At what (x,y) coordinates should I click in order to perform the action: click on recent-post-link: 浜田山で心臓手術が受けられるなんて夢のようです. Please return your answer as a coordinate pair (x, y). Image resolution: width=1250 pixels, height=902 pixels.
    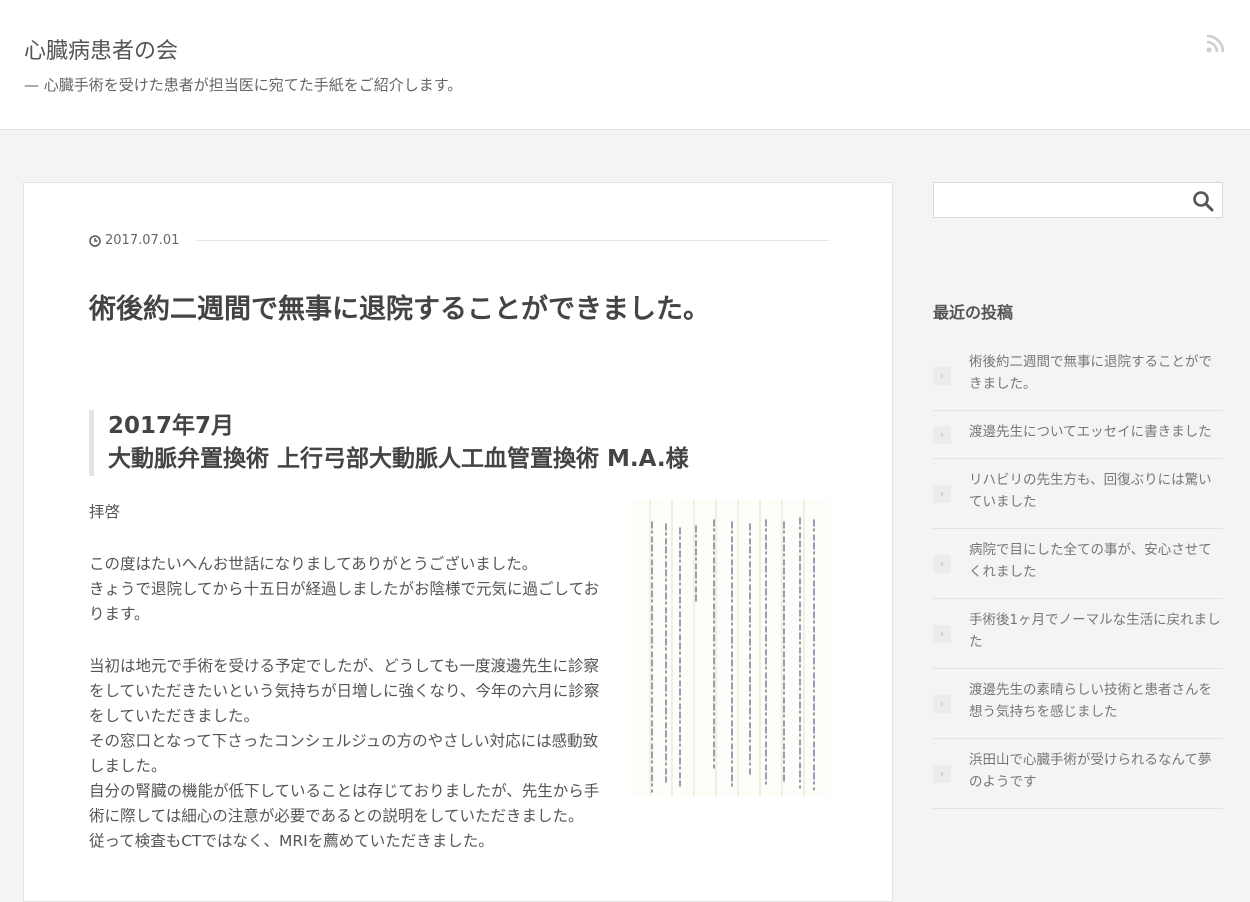
    Looking at the image, I should click on (1090, 771).